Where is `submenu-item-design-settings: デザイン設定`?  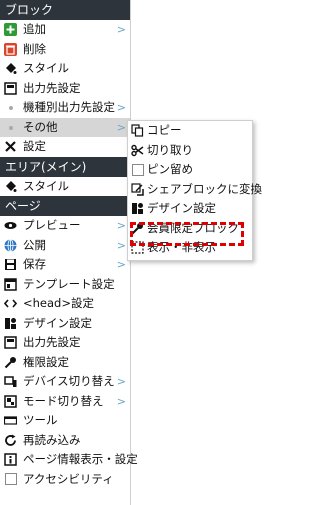
submenu-item-design-settings: デザイン設定 is located at coordinates (190, 209).